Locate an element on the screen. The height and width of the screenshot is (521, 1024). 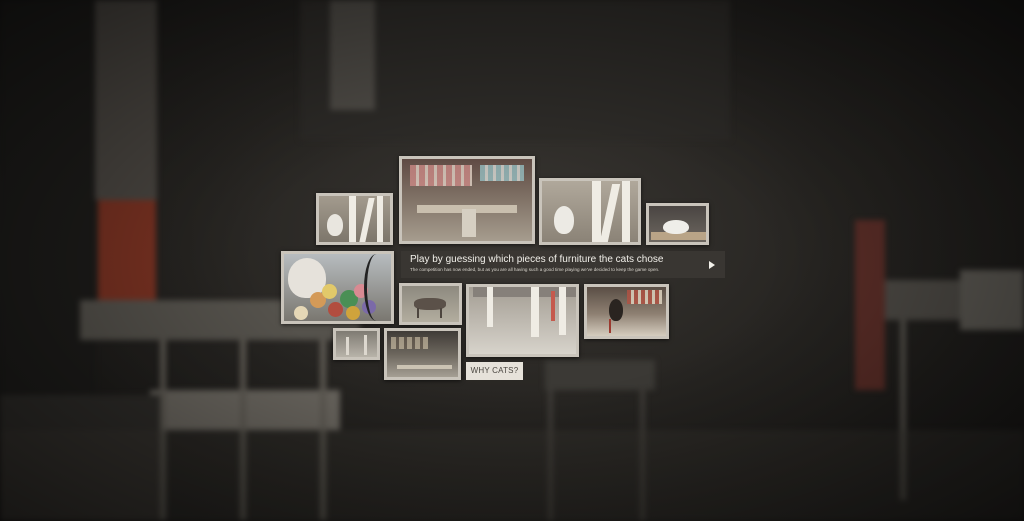
thumbnail-store-aisle is located at coordinates (422, 354).